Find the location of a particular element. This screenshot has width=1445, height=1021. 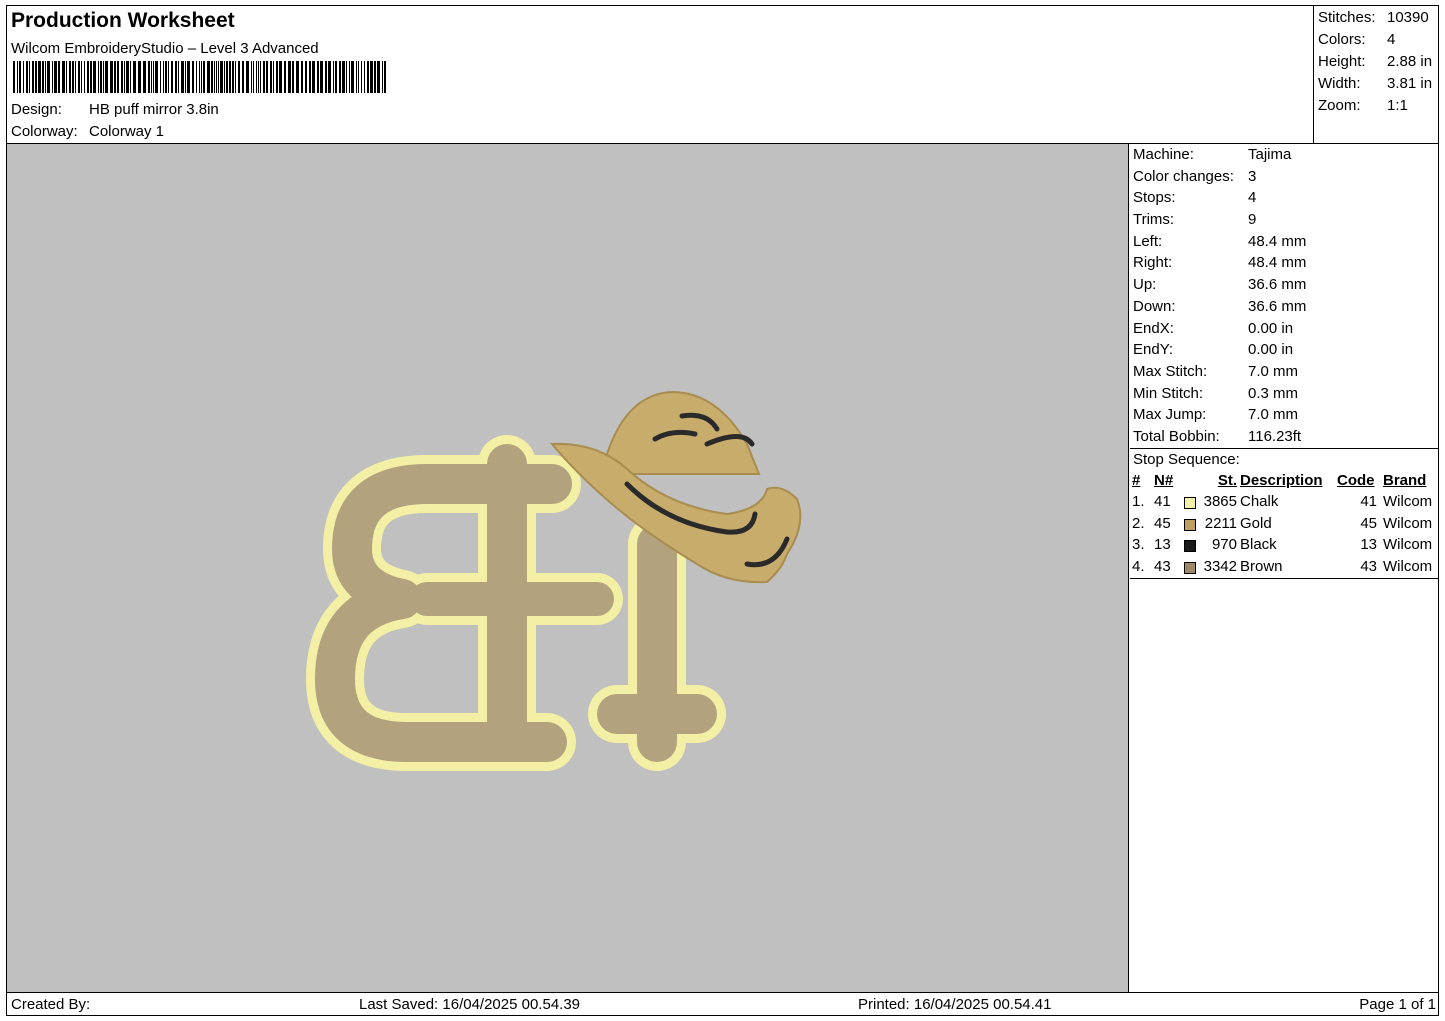

thread-code: 41 is located at coordinates (1368, 501).